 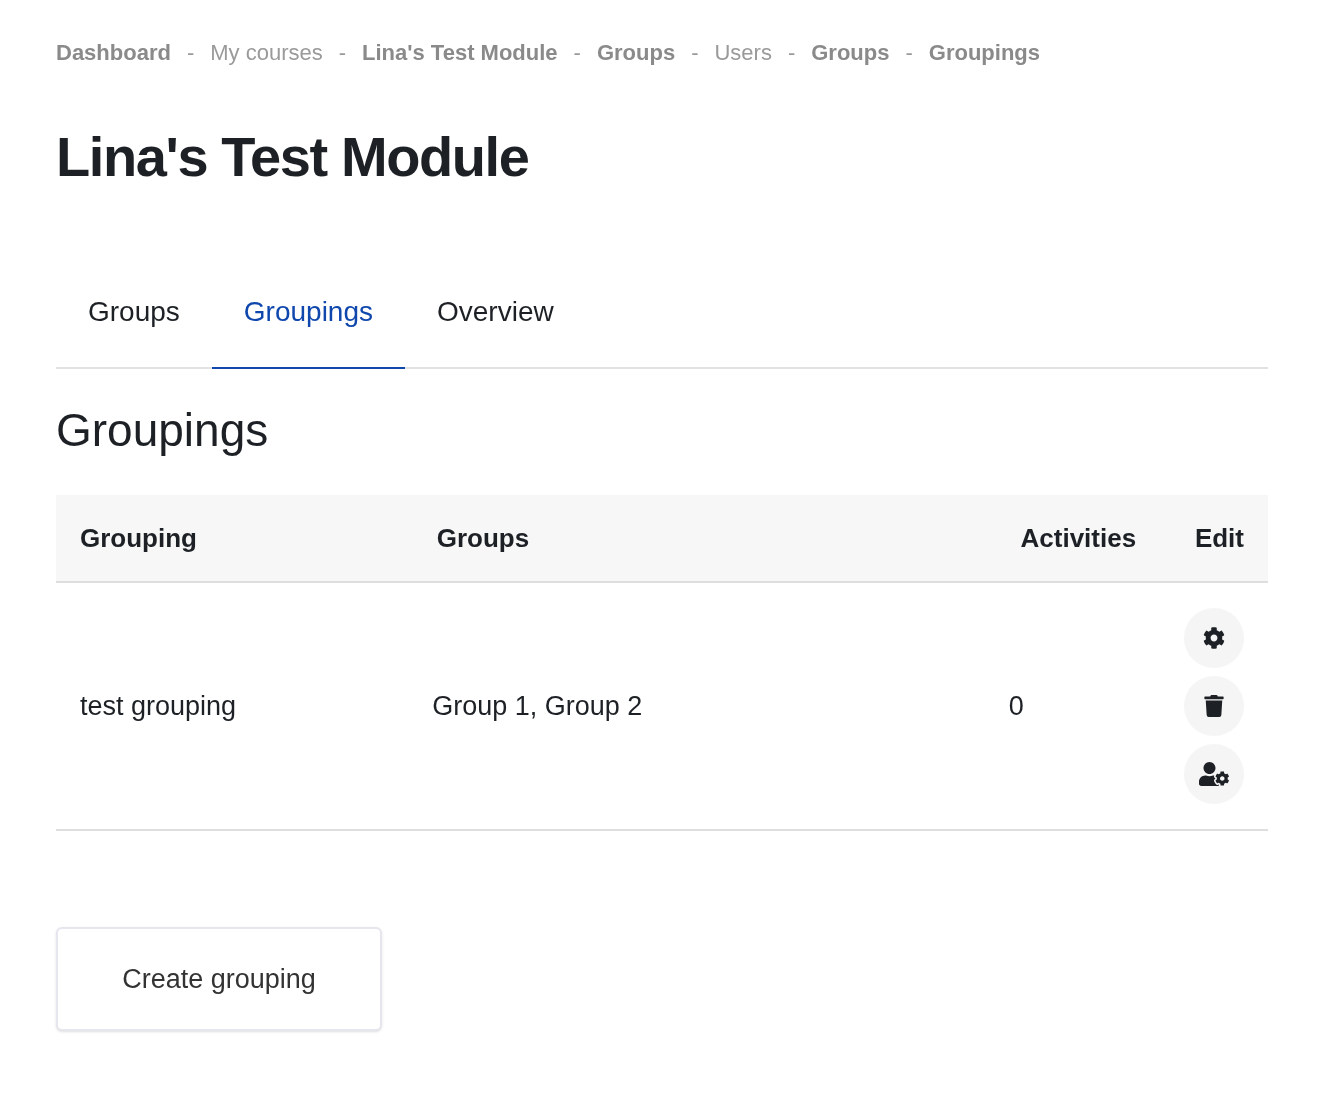 What do you see at coordinates (1078, 537) in the screenshot?
I see `column-header: Activities` at bounding box center [1078, 537].